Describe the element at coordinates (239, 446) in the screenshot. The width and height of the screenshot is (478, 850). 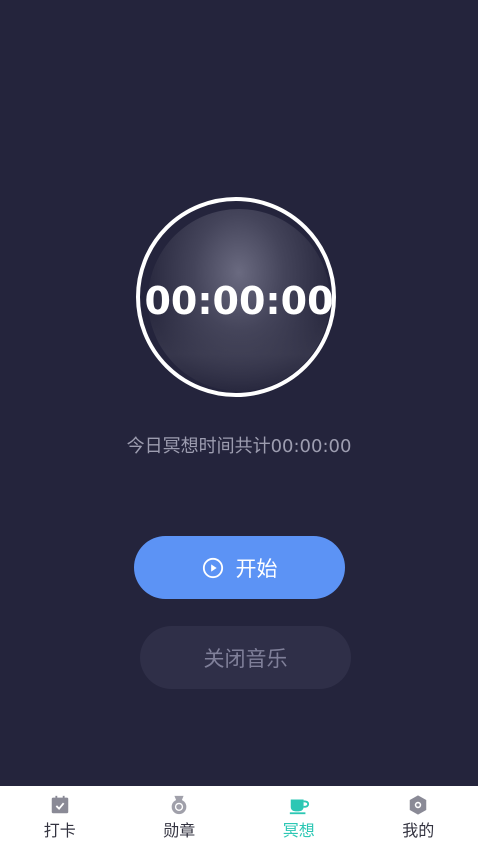
I see `today-meditation-total: 今日冥想时间共计00:00:00` at that location.